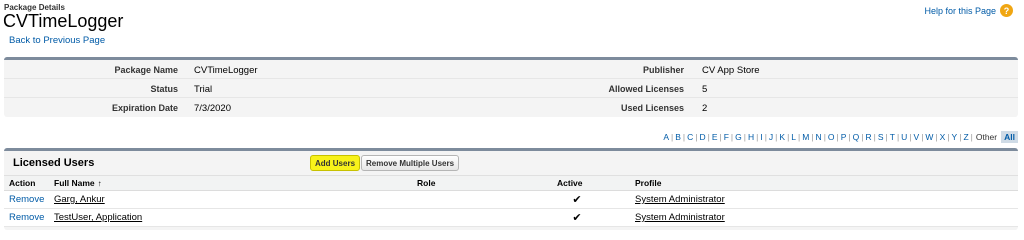  I want to click on user-name-link: TestUser, Application, so click(98, 217).